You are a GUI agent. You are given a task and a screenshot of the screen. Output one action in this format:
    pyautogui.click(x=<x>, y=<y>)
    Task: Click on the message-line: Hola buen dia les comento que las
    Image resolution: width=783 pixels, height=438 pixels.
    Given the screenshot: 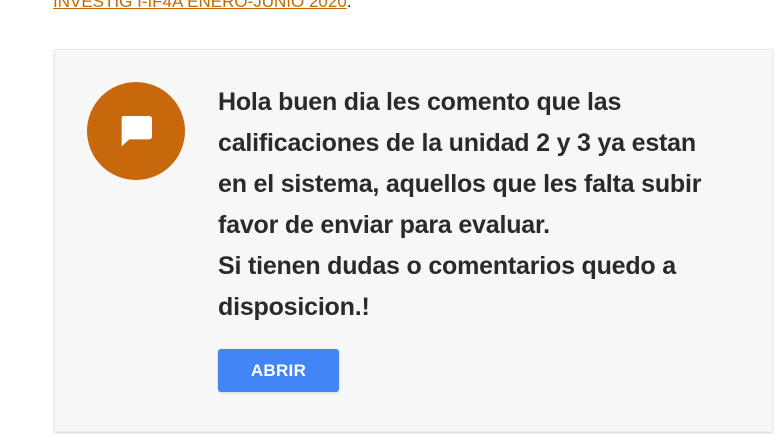 What is the action you would take?
    pyautogui.click(x=420, y=102)
    